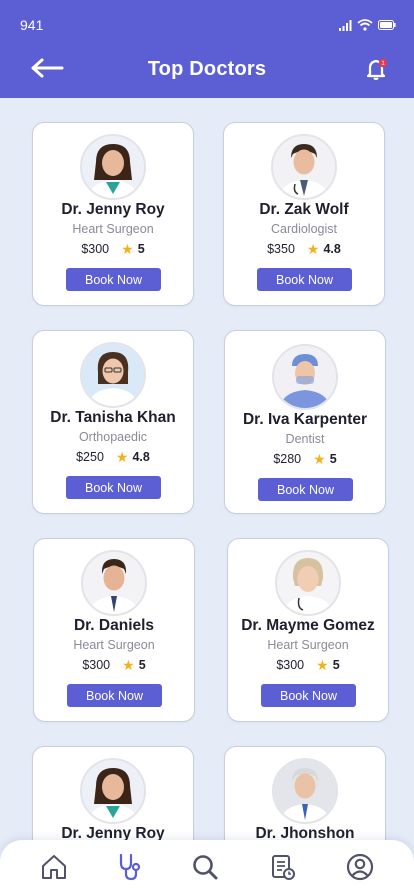 This screenshot has height=896, width=414. I want to click on doctor-name: Dr. Daniels, so click(114, 625).